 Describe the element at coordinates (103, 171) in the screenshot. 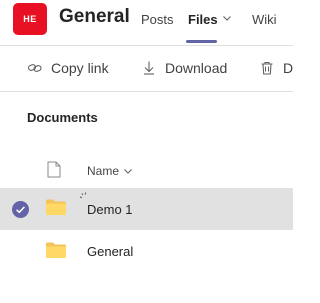

I see `name-column-label: Name` at that location.